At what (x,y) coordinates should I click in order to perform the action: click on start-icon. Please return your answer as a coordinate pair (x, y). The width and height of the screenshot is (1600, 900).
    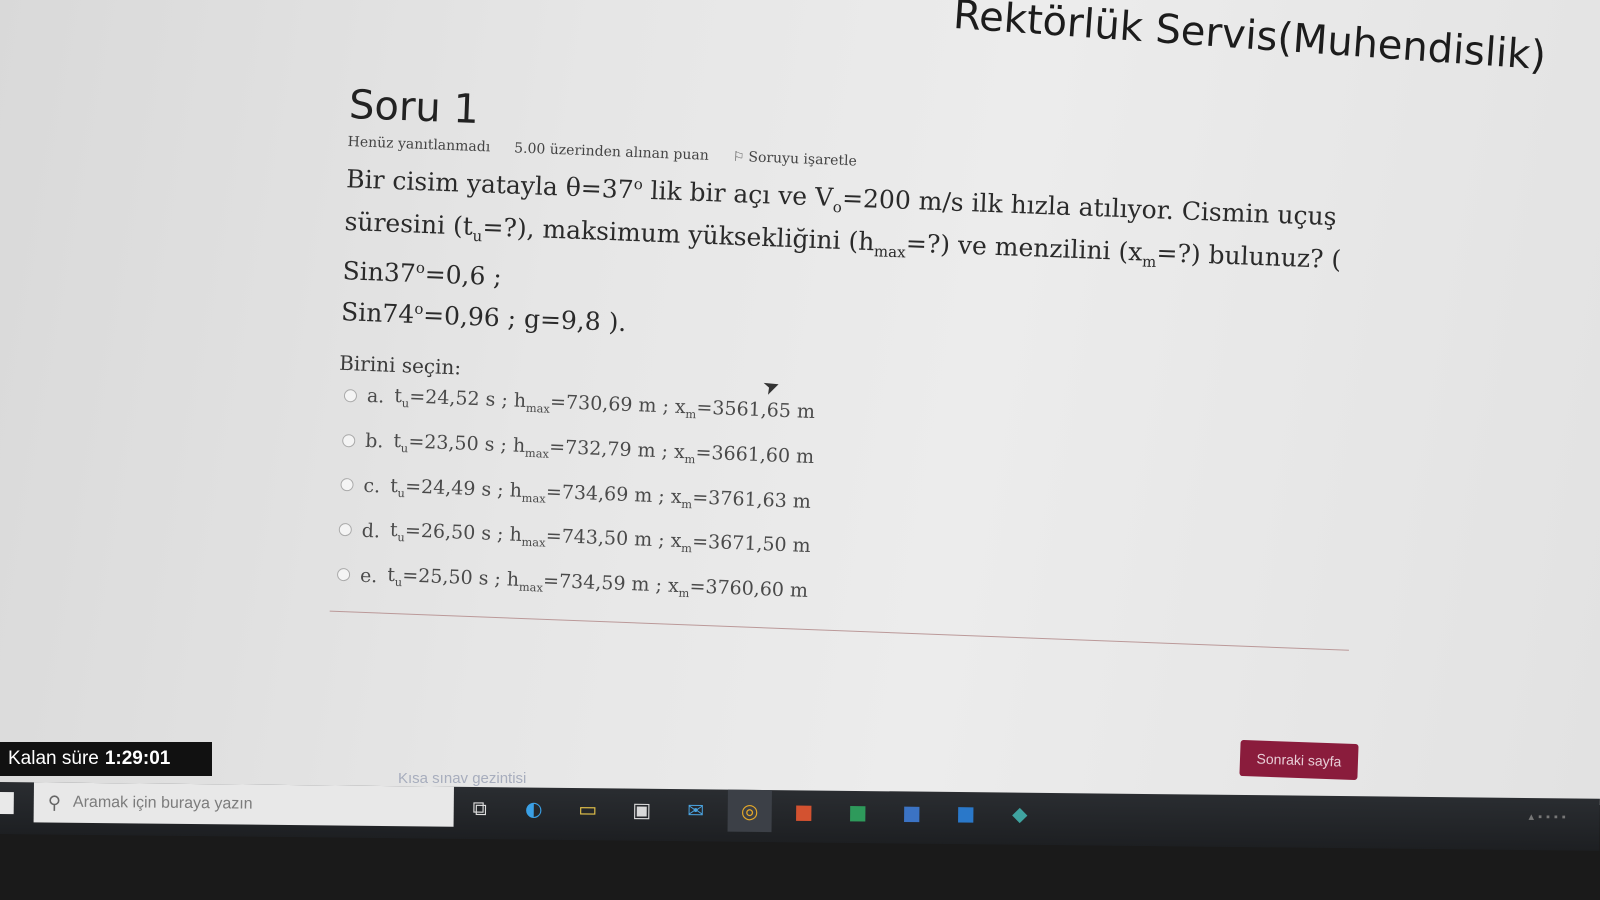
    Looking at the image, I should click on (7, 803).